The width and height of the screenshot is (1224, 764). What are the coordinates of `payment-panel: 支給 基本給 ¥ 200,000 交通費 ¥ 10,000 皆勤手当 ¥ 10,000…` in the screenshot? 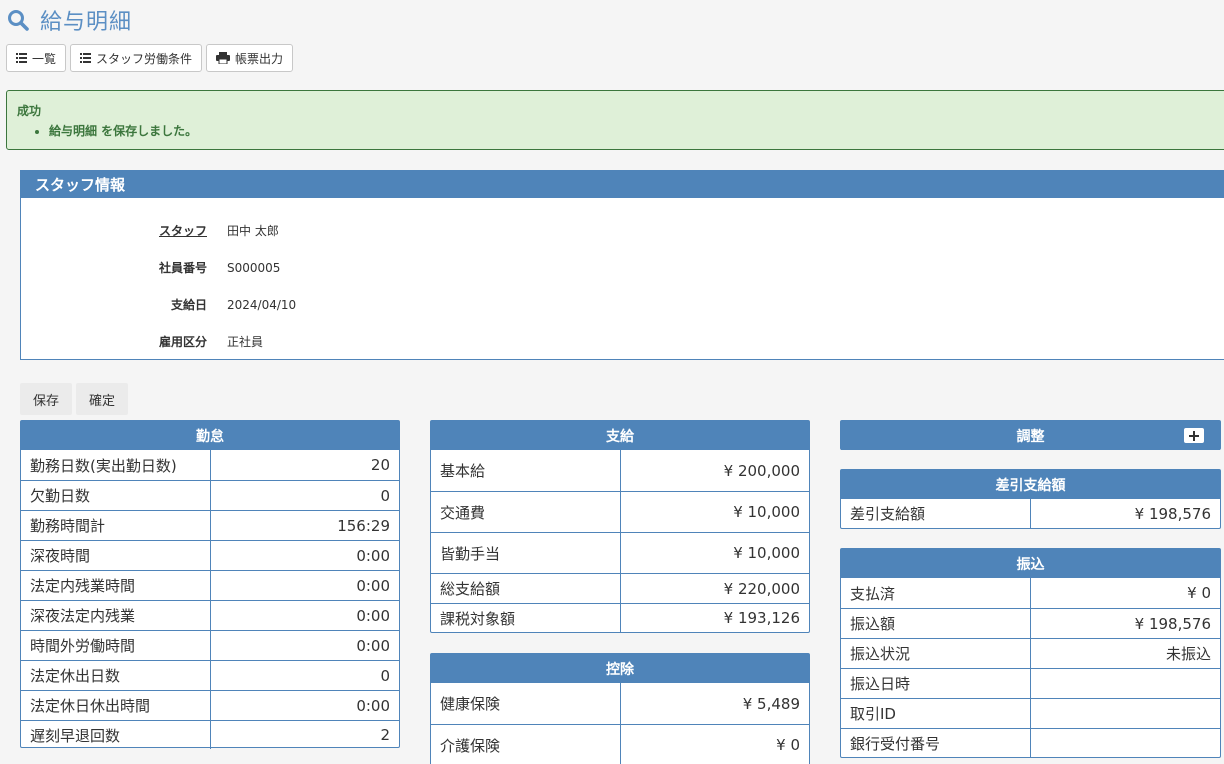 It's located at (620, 526).